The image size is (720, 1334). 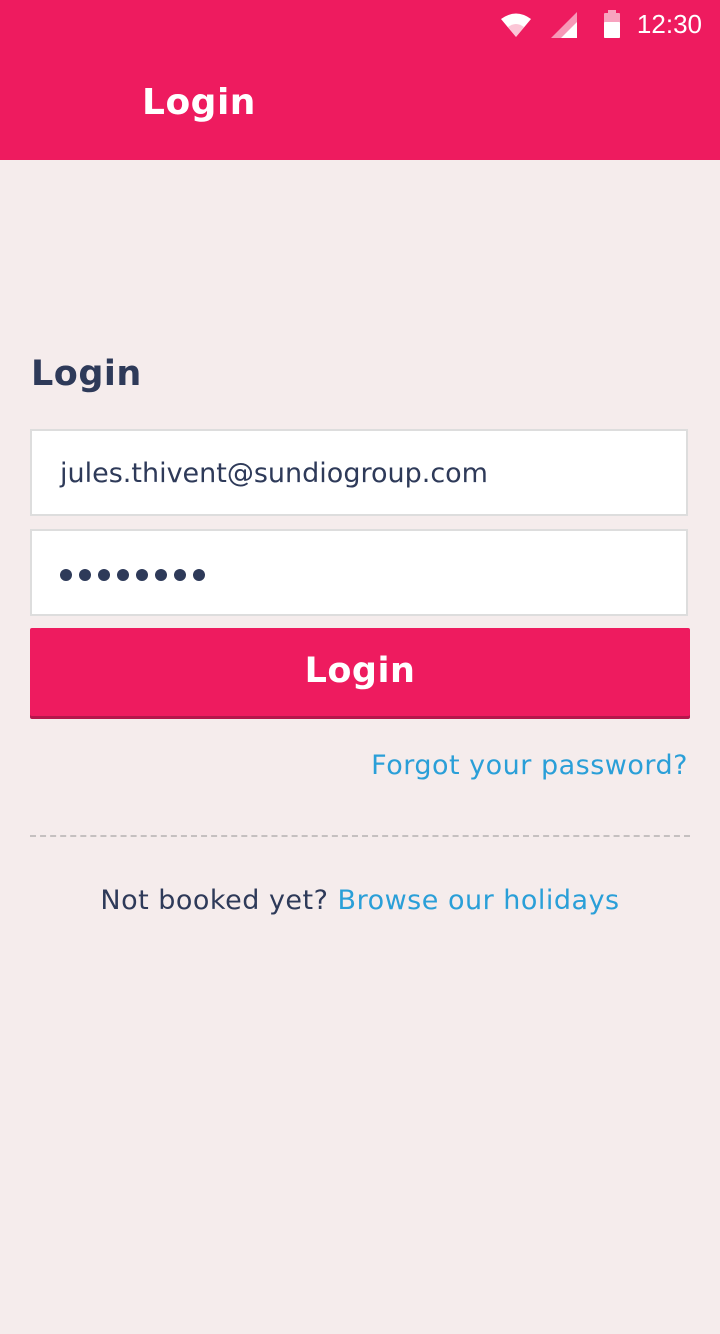 I want to click on status-time: 12:30, so click(x=669, y=24).